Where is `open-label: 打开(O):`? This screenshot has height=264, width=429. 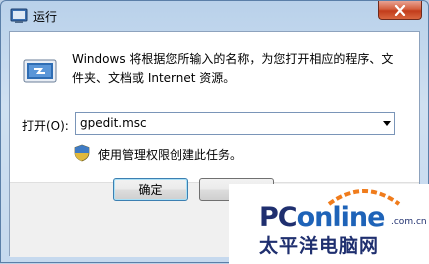 open-label: 打开(O): is located at coordinates (45, 126).